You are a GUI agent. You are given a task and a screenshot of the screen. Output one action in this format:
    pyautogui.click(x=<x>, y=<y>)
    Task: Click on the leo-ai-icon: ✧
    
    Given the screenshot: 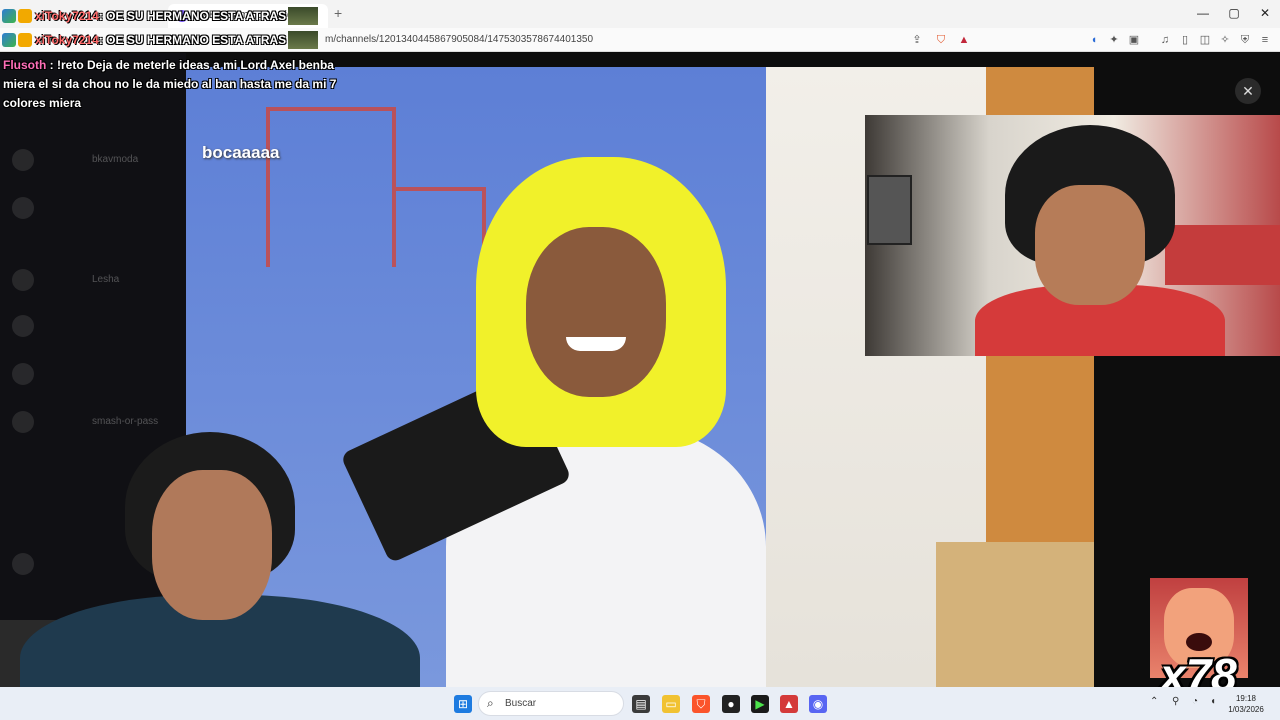 What is the action you would take?
    pyautogui.click(x=1225, y=40)
    